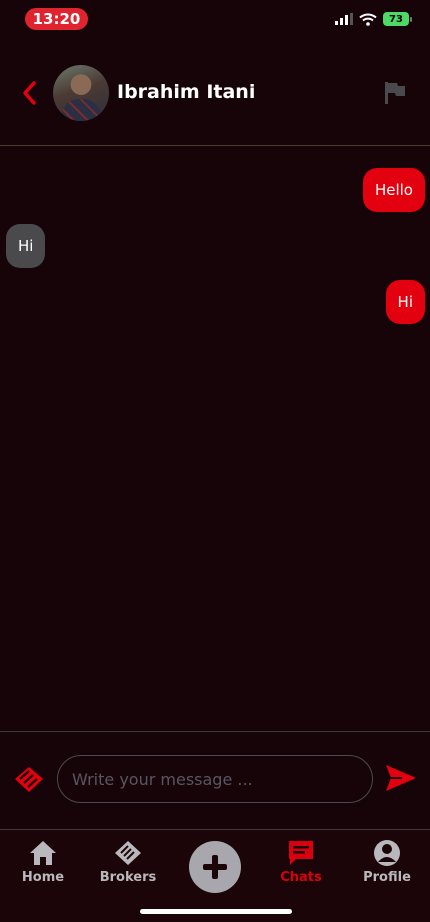  What do you see at coordinates (56, 19) in the screenshot?
I see `status-time: 13:20` at bounding box center [56, 19].